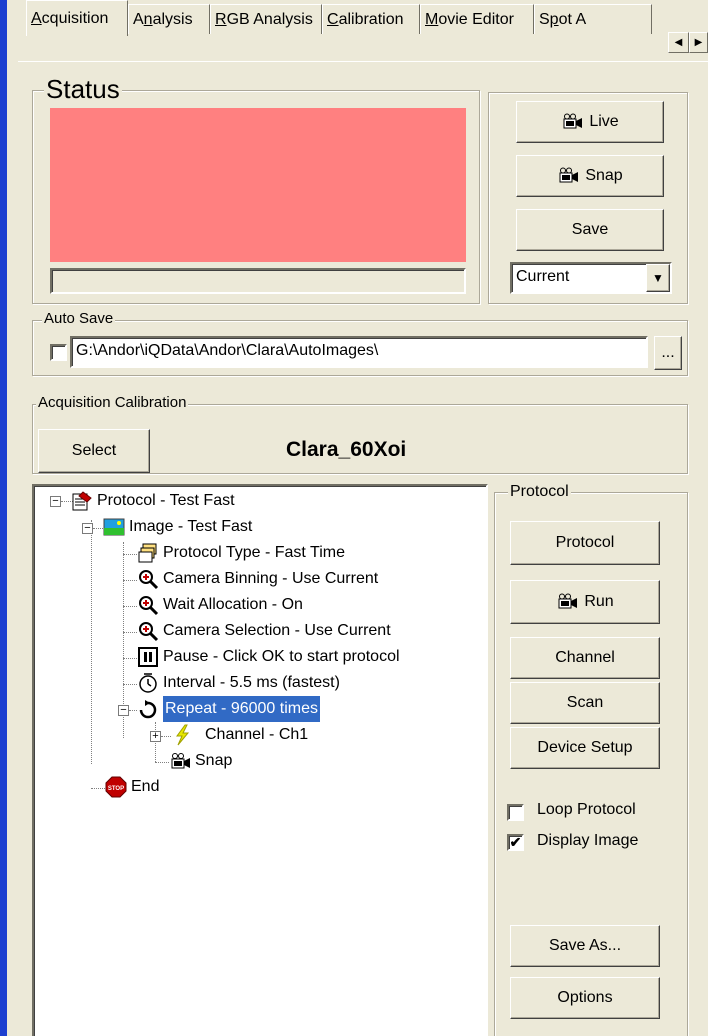 The image size is (708, 1036). What do you see at coordinates (363, 61) in the screenshot?
I see `tab-baseline` at bounding box center [363, 61].